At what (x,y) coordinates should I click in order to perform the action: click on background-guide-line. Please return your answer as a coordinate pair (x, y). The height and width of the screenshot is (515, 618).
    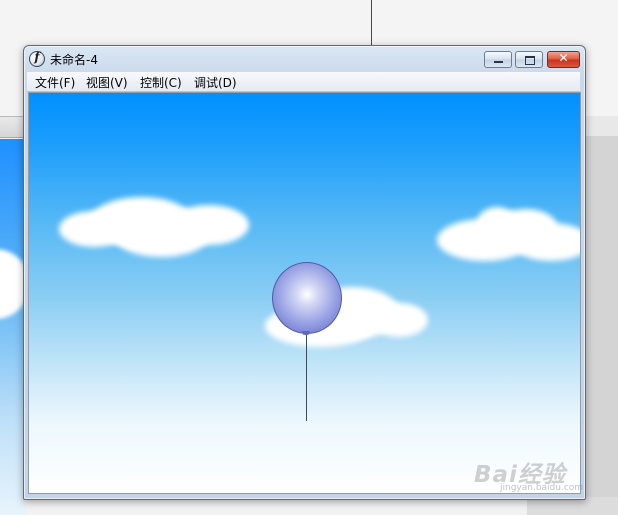
    Looking at the image, I should click on (371, 23).